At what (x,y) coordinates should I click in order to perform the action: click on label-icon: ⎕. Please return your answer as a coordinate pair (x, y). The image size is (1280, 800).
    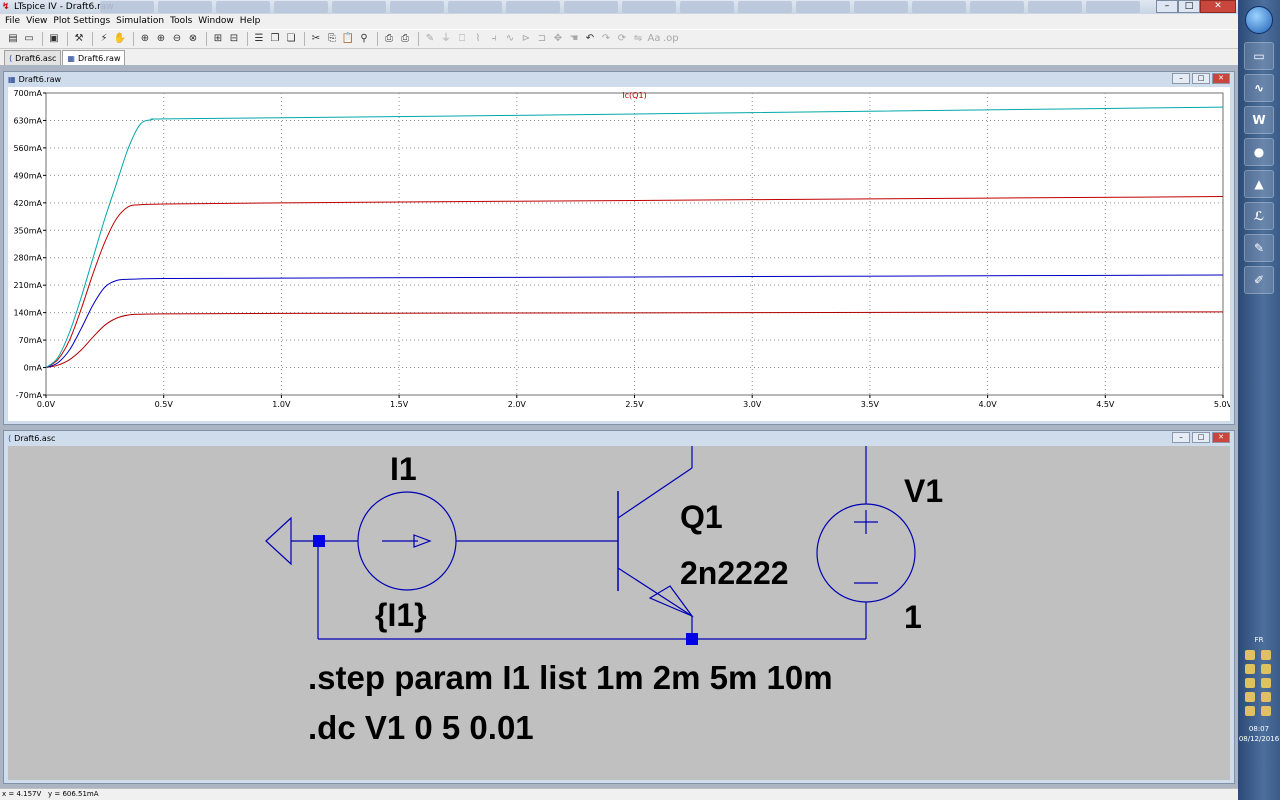
    Looking at the image, I should click on (462, 39).